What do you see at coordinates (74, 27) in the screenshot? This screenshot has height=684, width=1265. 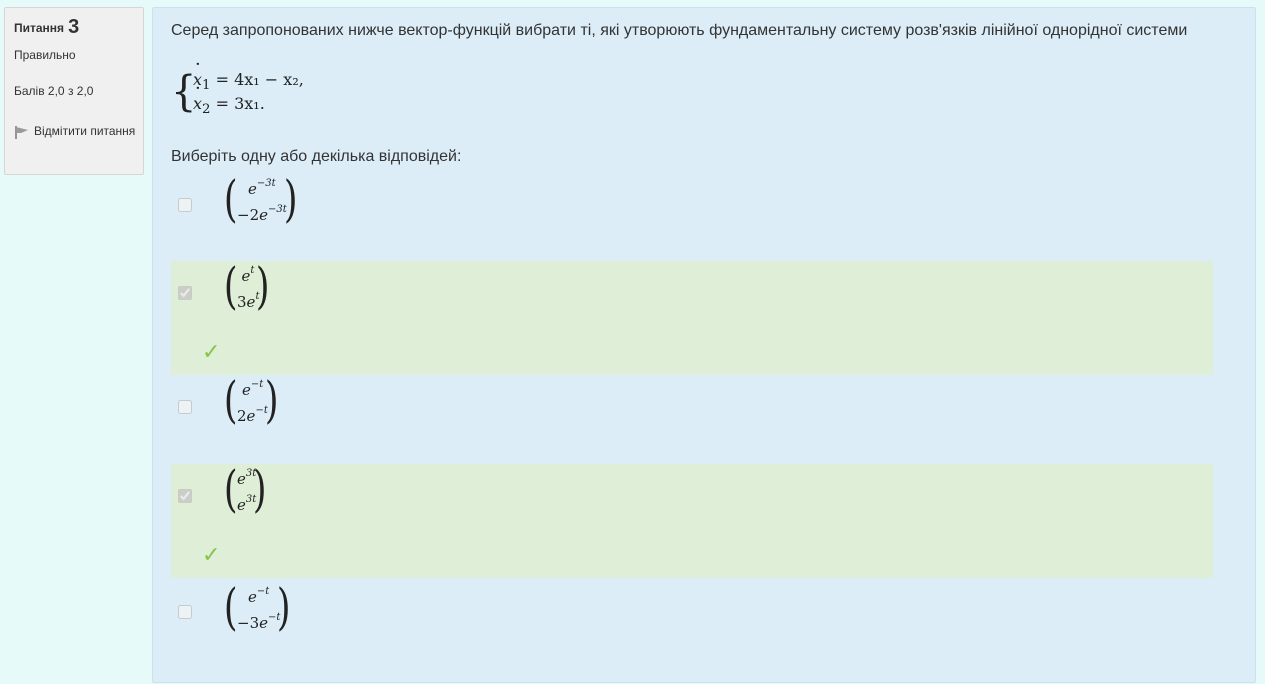 I see `question-number-value: 3` at bounding box center [74, 27].